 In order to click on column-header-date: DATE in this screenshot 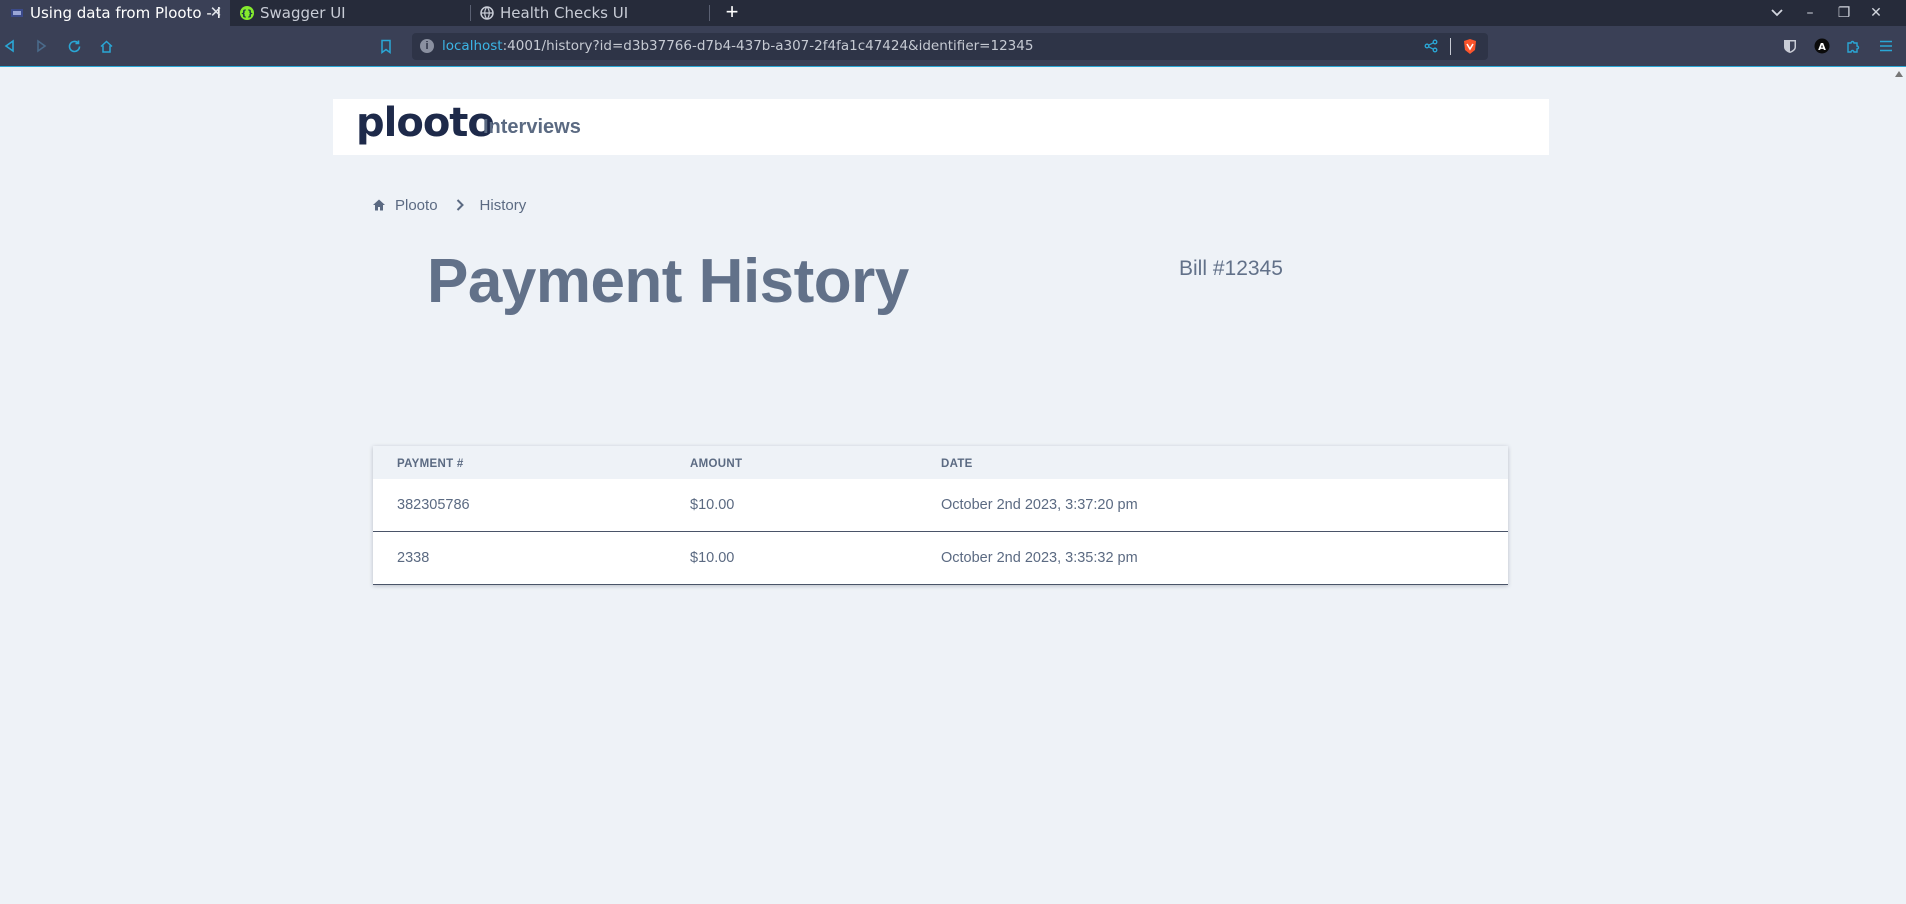, I will do `click(957, 464)`.